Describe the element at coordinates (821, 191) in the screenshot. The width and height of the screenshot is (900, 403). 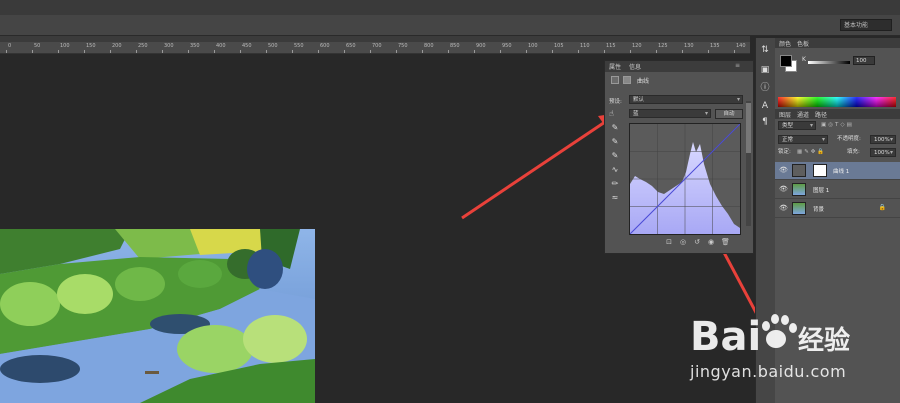
I see `layer-name: 图层 1` at that location.